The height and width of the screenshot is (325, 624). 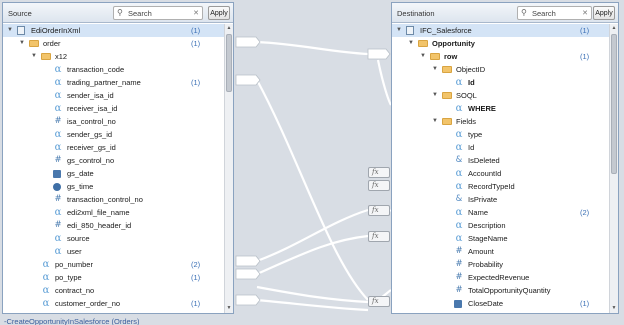 I want to click on tree-row: # Amount, so click(x=500, y=251).